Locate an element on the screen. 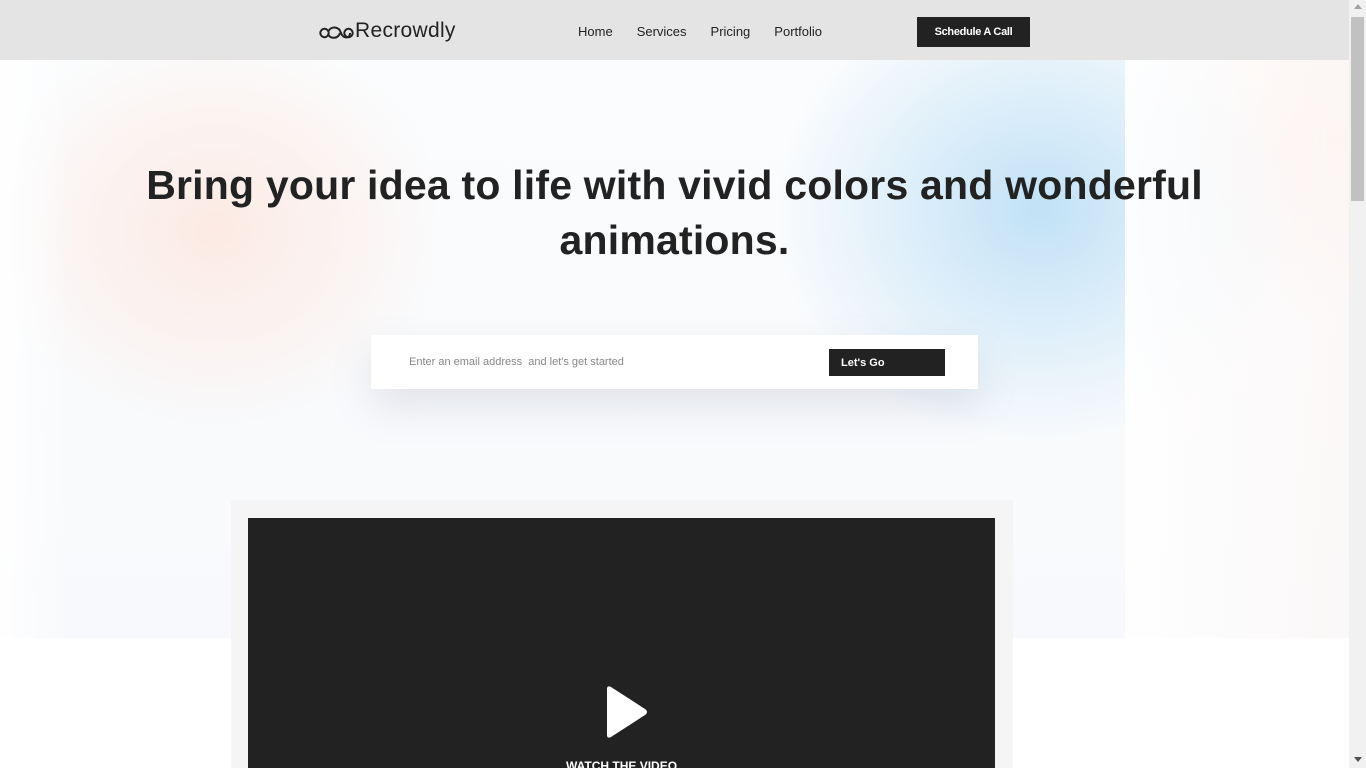 This screenshot has width=1366, height=768. logo: Recrowdly is located at coordinates (387, 31).